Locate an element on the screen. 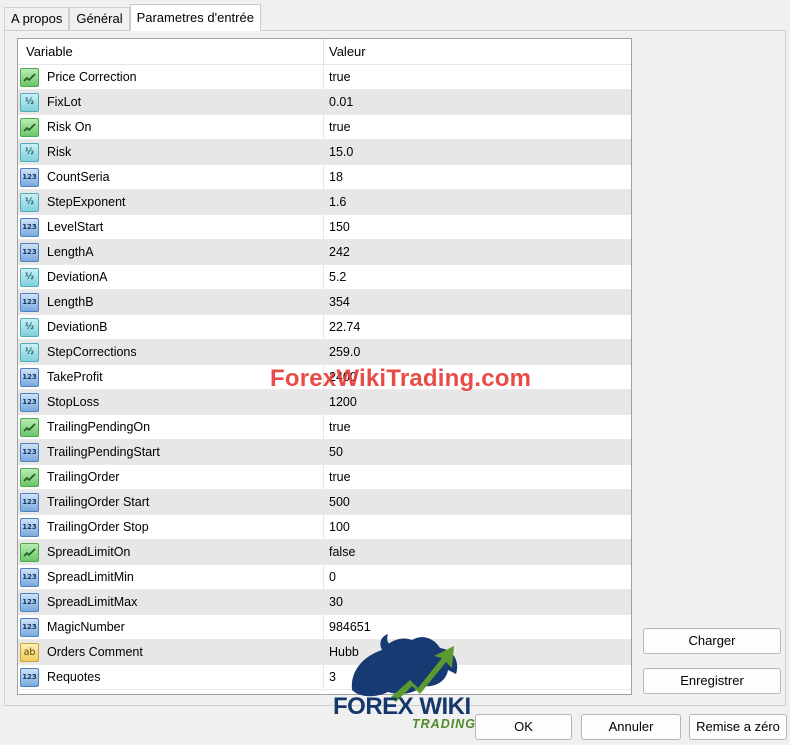 The height and width of the screenshot is (745, 790). table-row: 123 CountSeria 18 is located at coordinates (324, 177).